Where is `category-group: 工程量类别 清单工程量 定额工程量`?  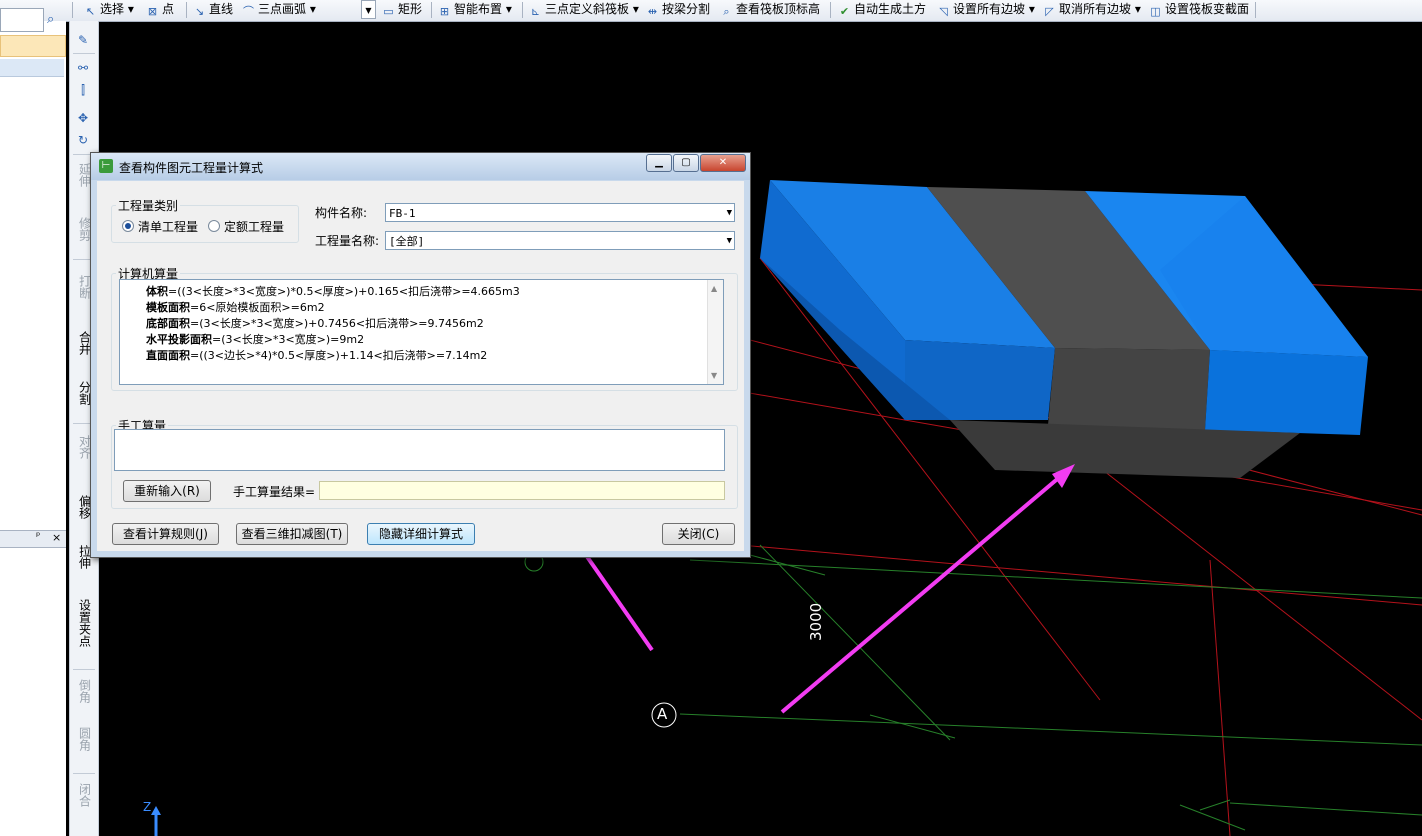 category-group: 工程量类别 清单工程量 定额工程量 is located at coordinates (205, 220).